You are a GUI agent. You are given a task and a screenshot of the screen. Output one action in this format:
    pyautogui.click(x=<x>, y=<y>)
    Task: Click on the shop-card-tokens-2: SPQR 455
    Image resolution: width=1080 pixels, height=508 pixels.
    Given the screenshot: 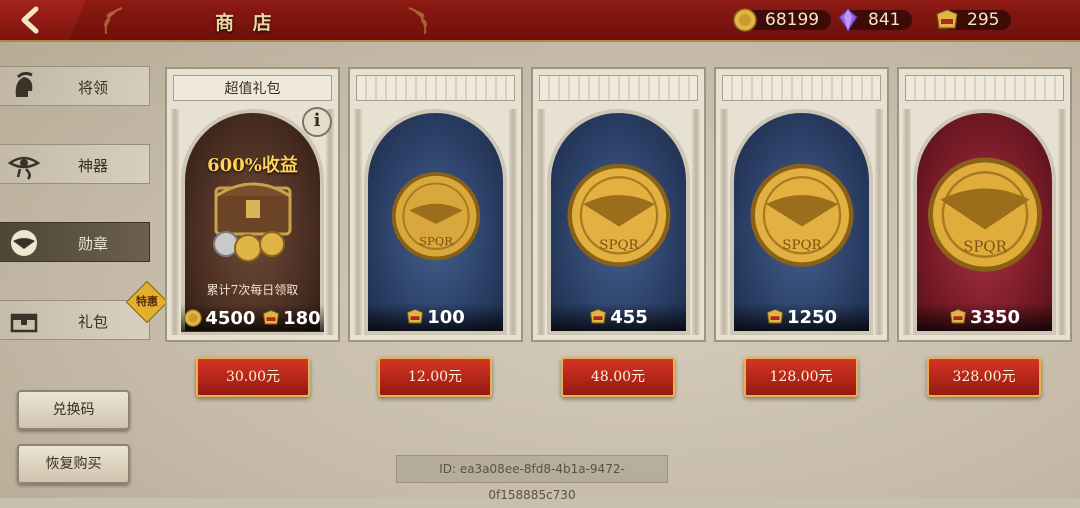 What is the action you would take?
    pyautogui.click(x=618, y=204)
    